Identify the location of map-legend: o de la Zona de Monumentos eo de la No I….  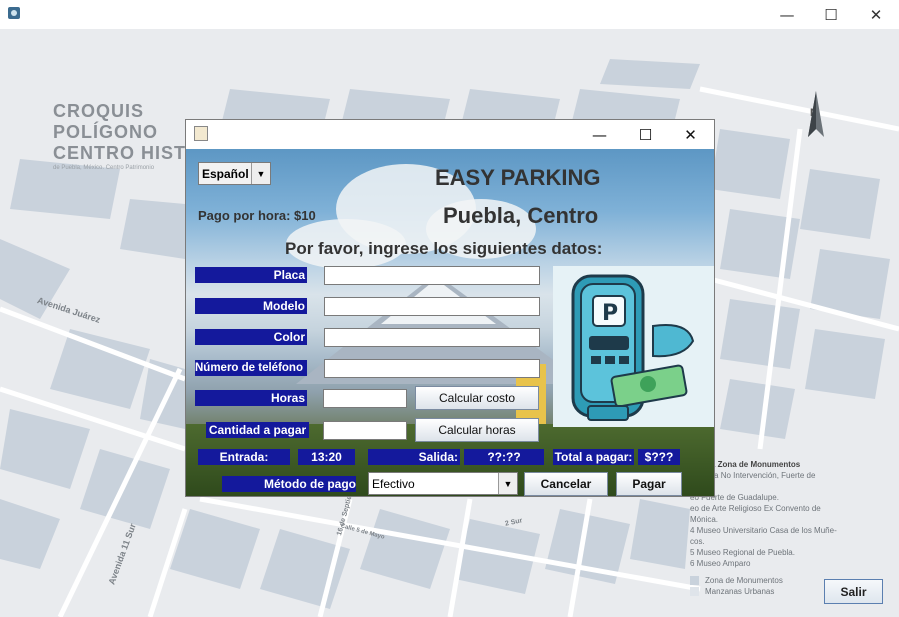
(785, 528).